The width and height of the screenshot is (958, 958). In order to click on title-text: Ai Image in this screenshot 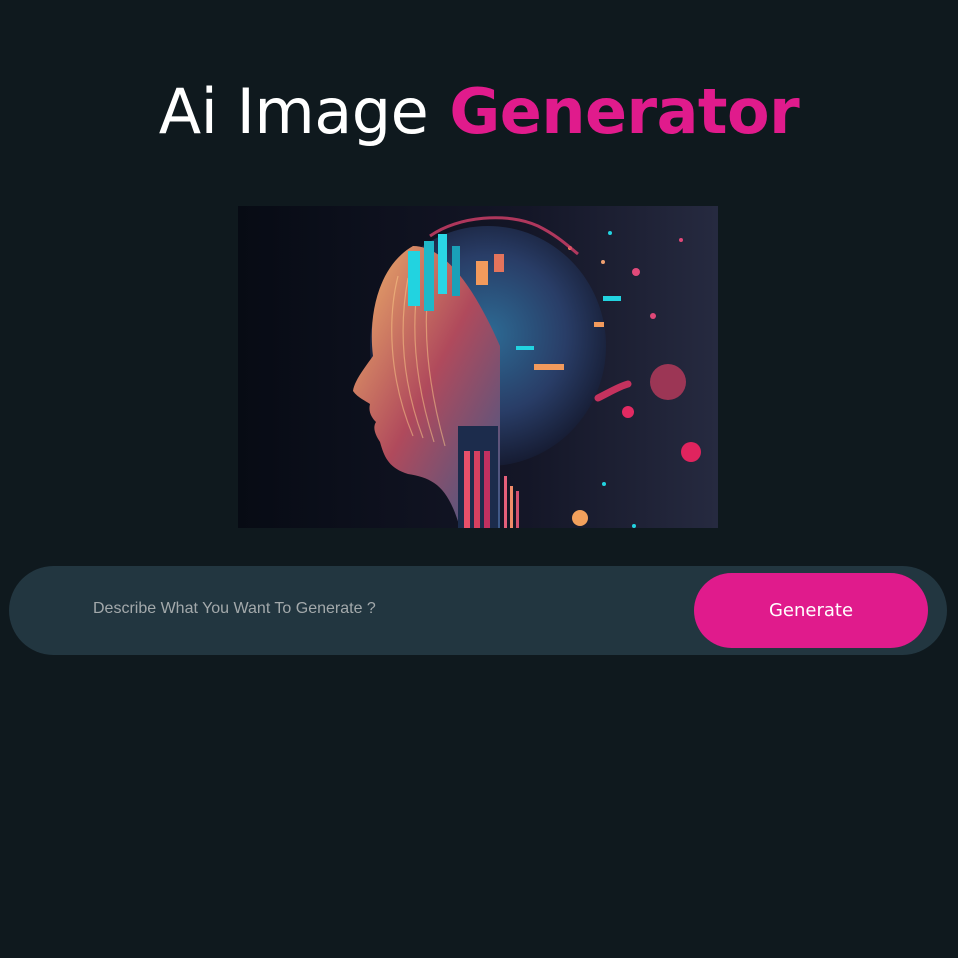, I will do `click(293, 111)`.